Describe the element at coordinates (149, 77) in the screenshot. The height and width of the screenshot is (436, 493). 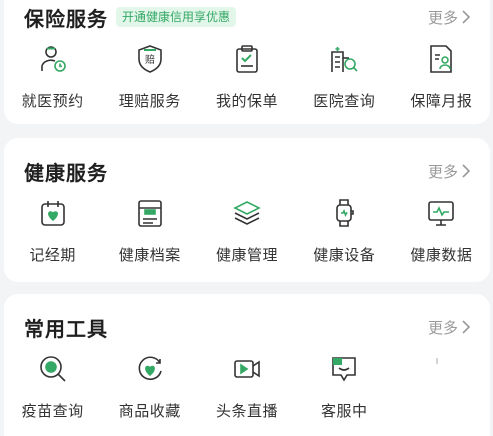
I see `service-item-claim: 赔 理赔服务` at that location.